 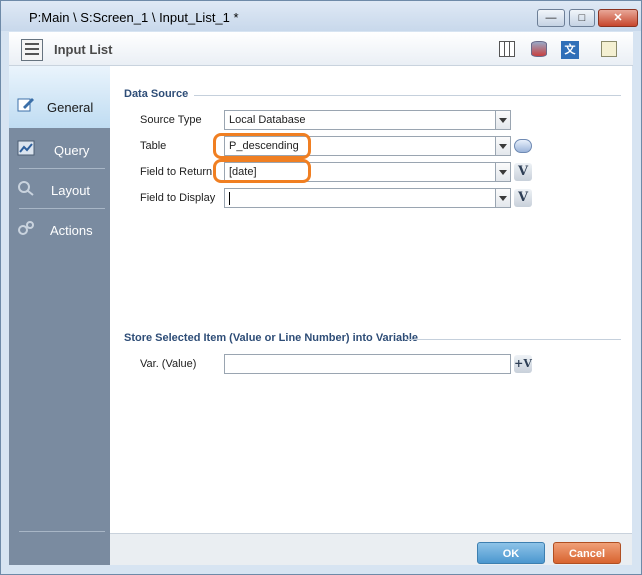 What do you see at coordinates (59, 315) in the screenshot?
I see `sidebar: General Query Layout Actions` at bounding box center [59, 315].